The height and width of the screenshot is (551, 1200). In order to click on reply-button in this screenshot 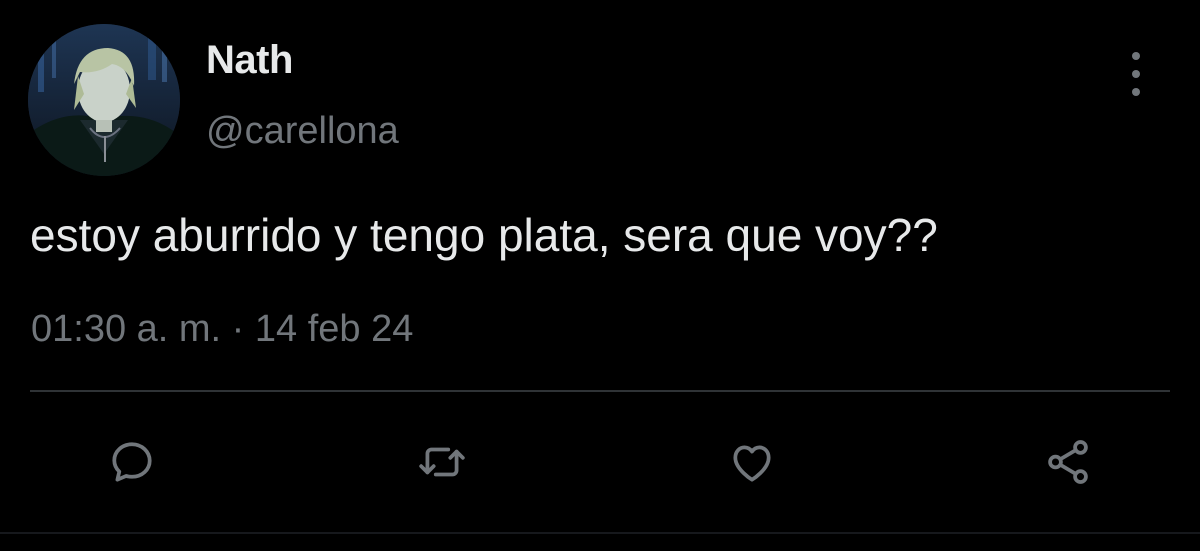, I will do `click(132, 462)`.